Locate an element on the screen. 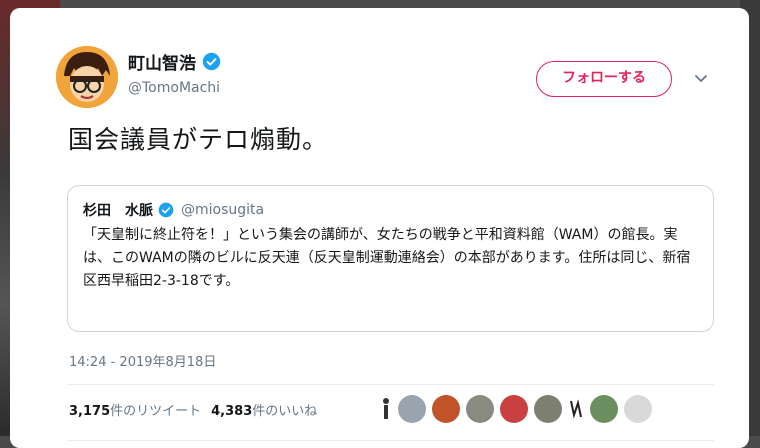 The height and width of the screenshot is (448, 760). chevron-down-icon is located at coordinates (701, 78).